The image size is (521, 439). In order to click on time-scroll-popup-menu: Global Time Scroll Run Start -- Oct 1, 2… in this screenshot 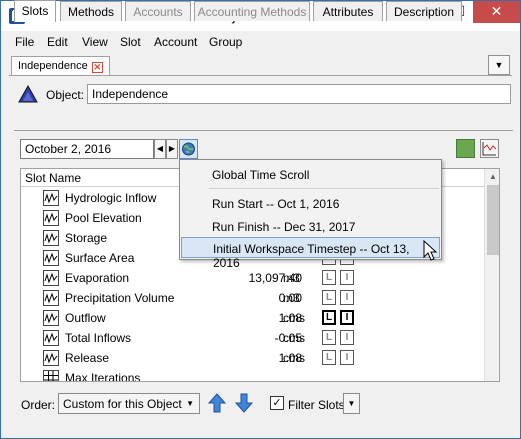, I will do `click(310, 214)`.